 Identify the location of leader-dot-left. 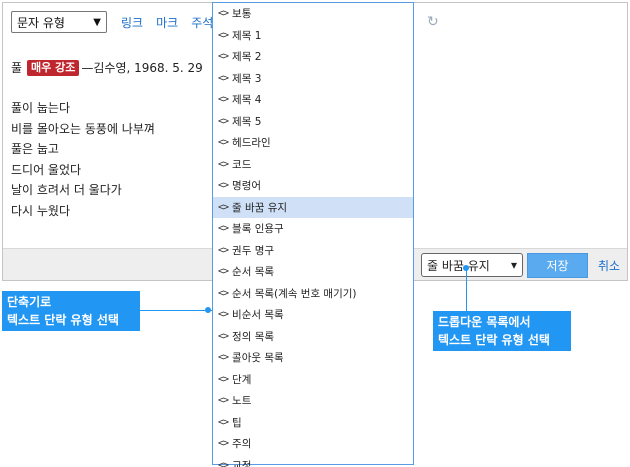
(208, 310).